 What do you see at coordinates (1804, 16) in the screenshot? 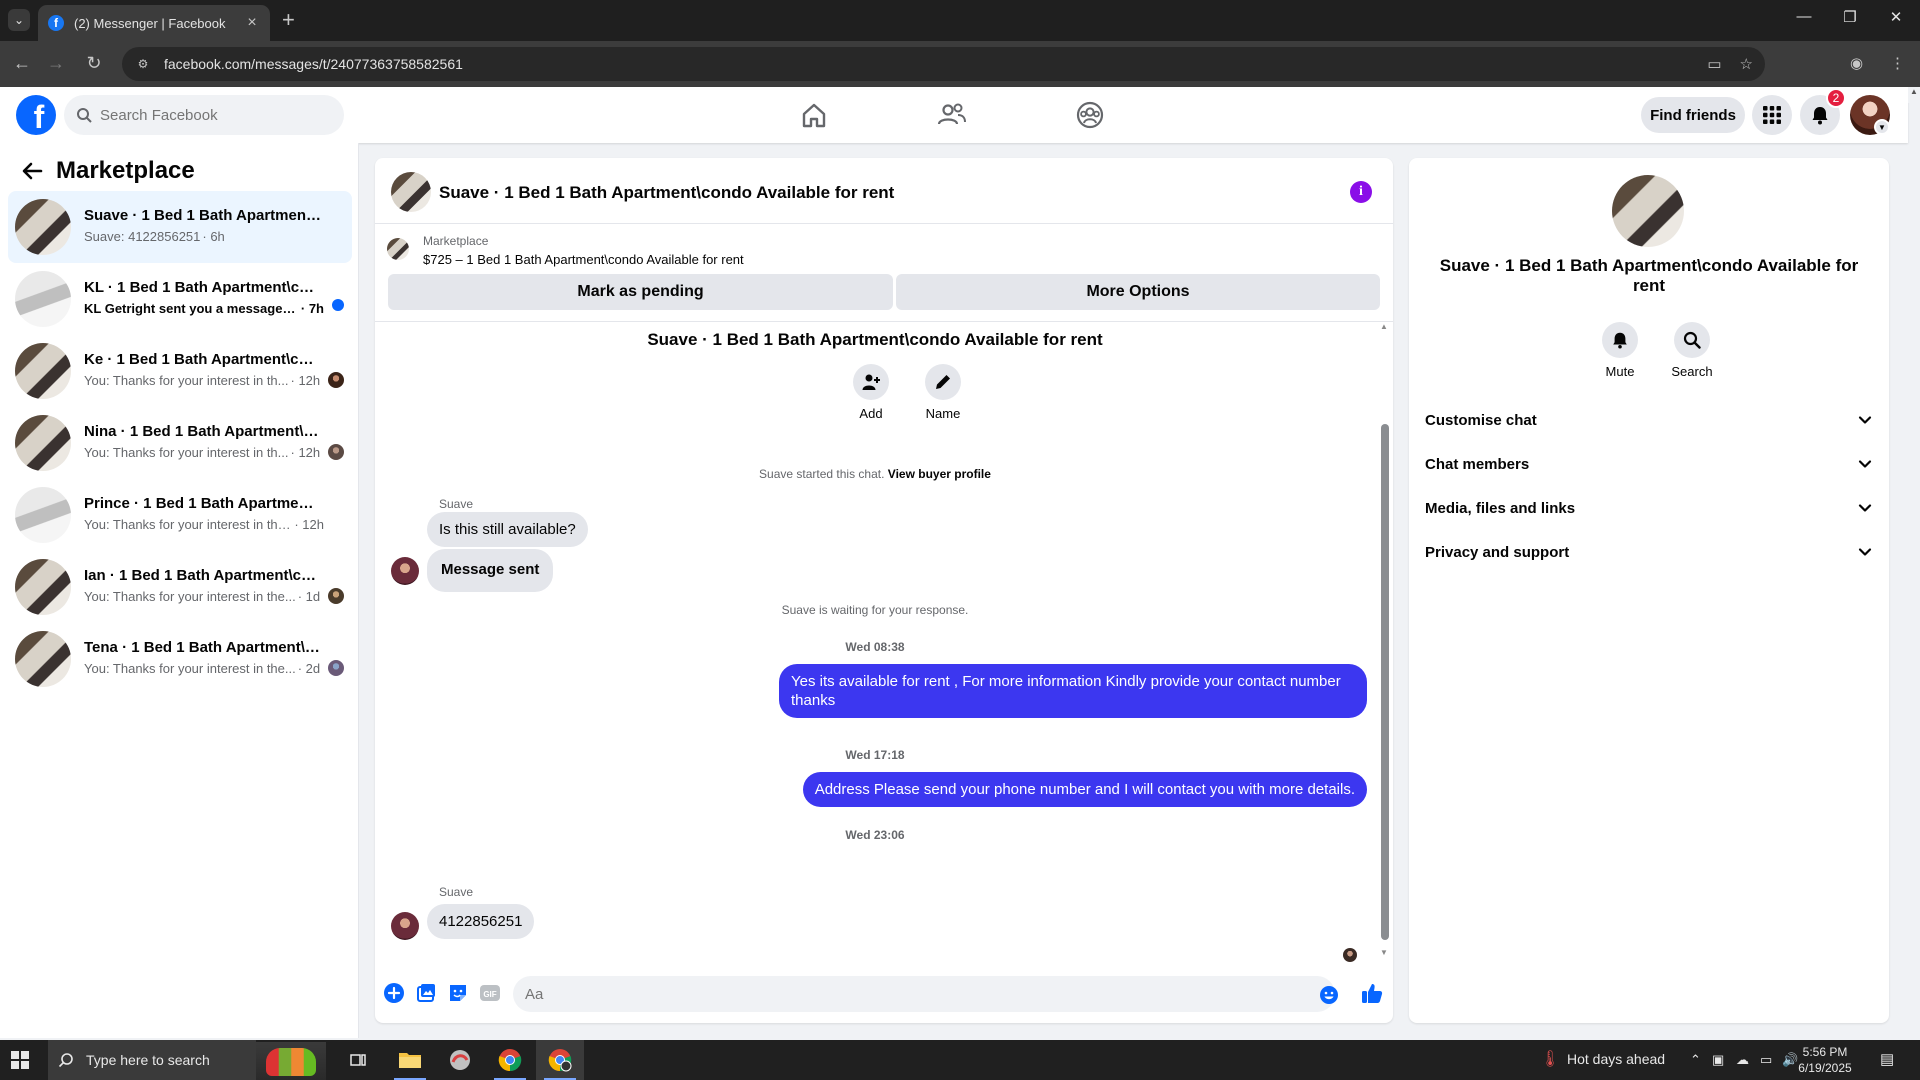
I see `minimize-button: —` at bounding box center [1804, 16].